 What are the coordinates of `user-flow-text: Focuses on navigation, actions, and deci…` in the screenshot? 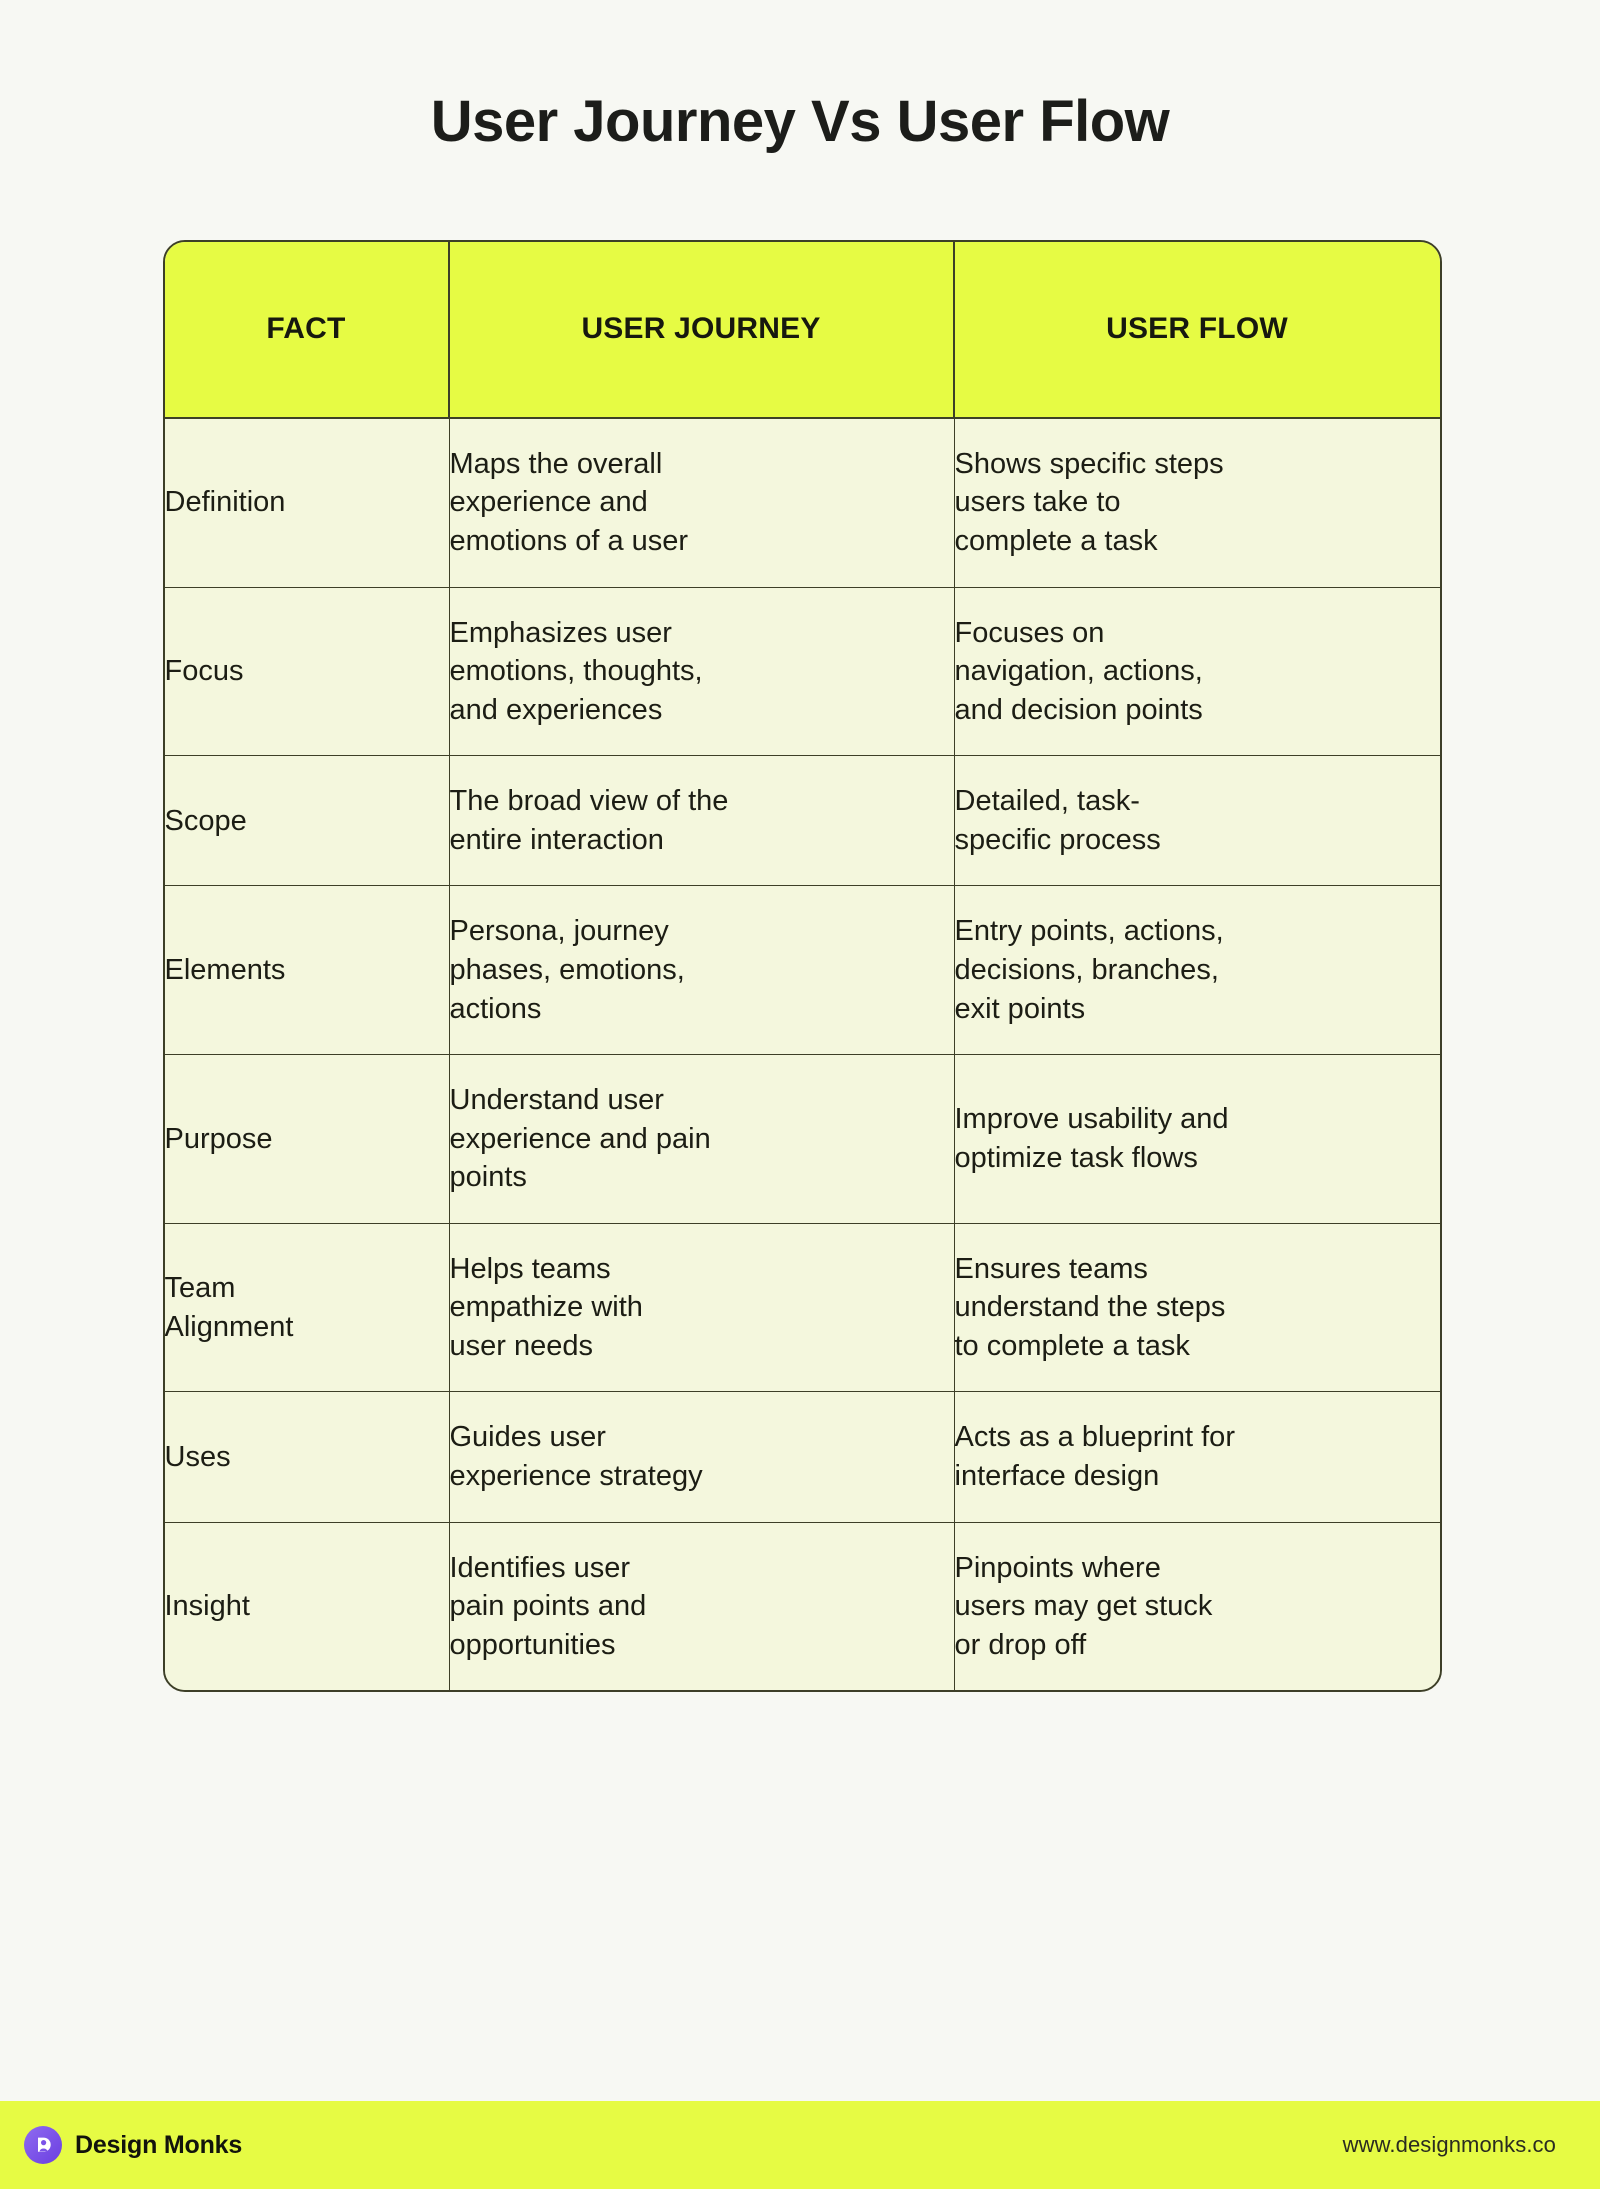 It's located at (1078, 671).